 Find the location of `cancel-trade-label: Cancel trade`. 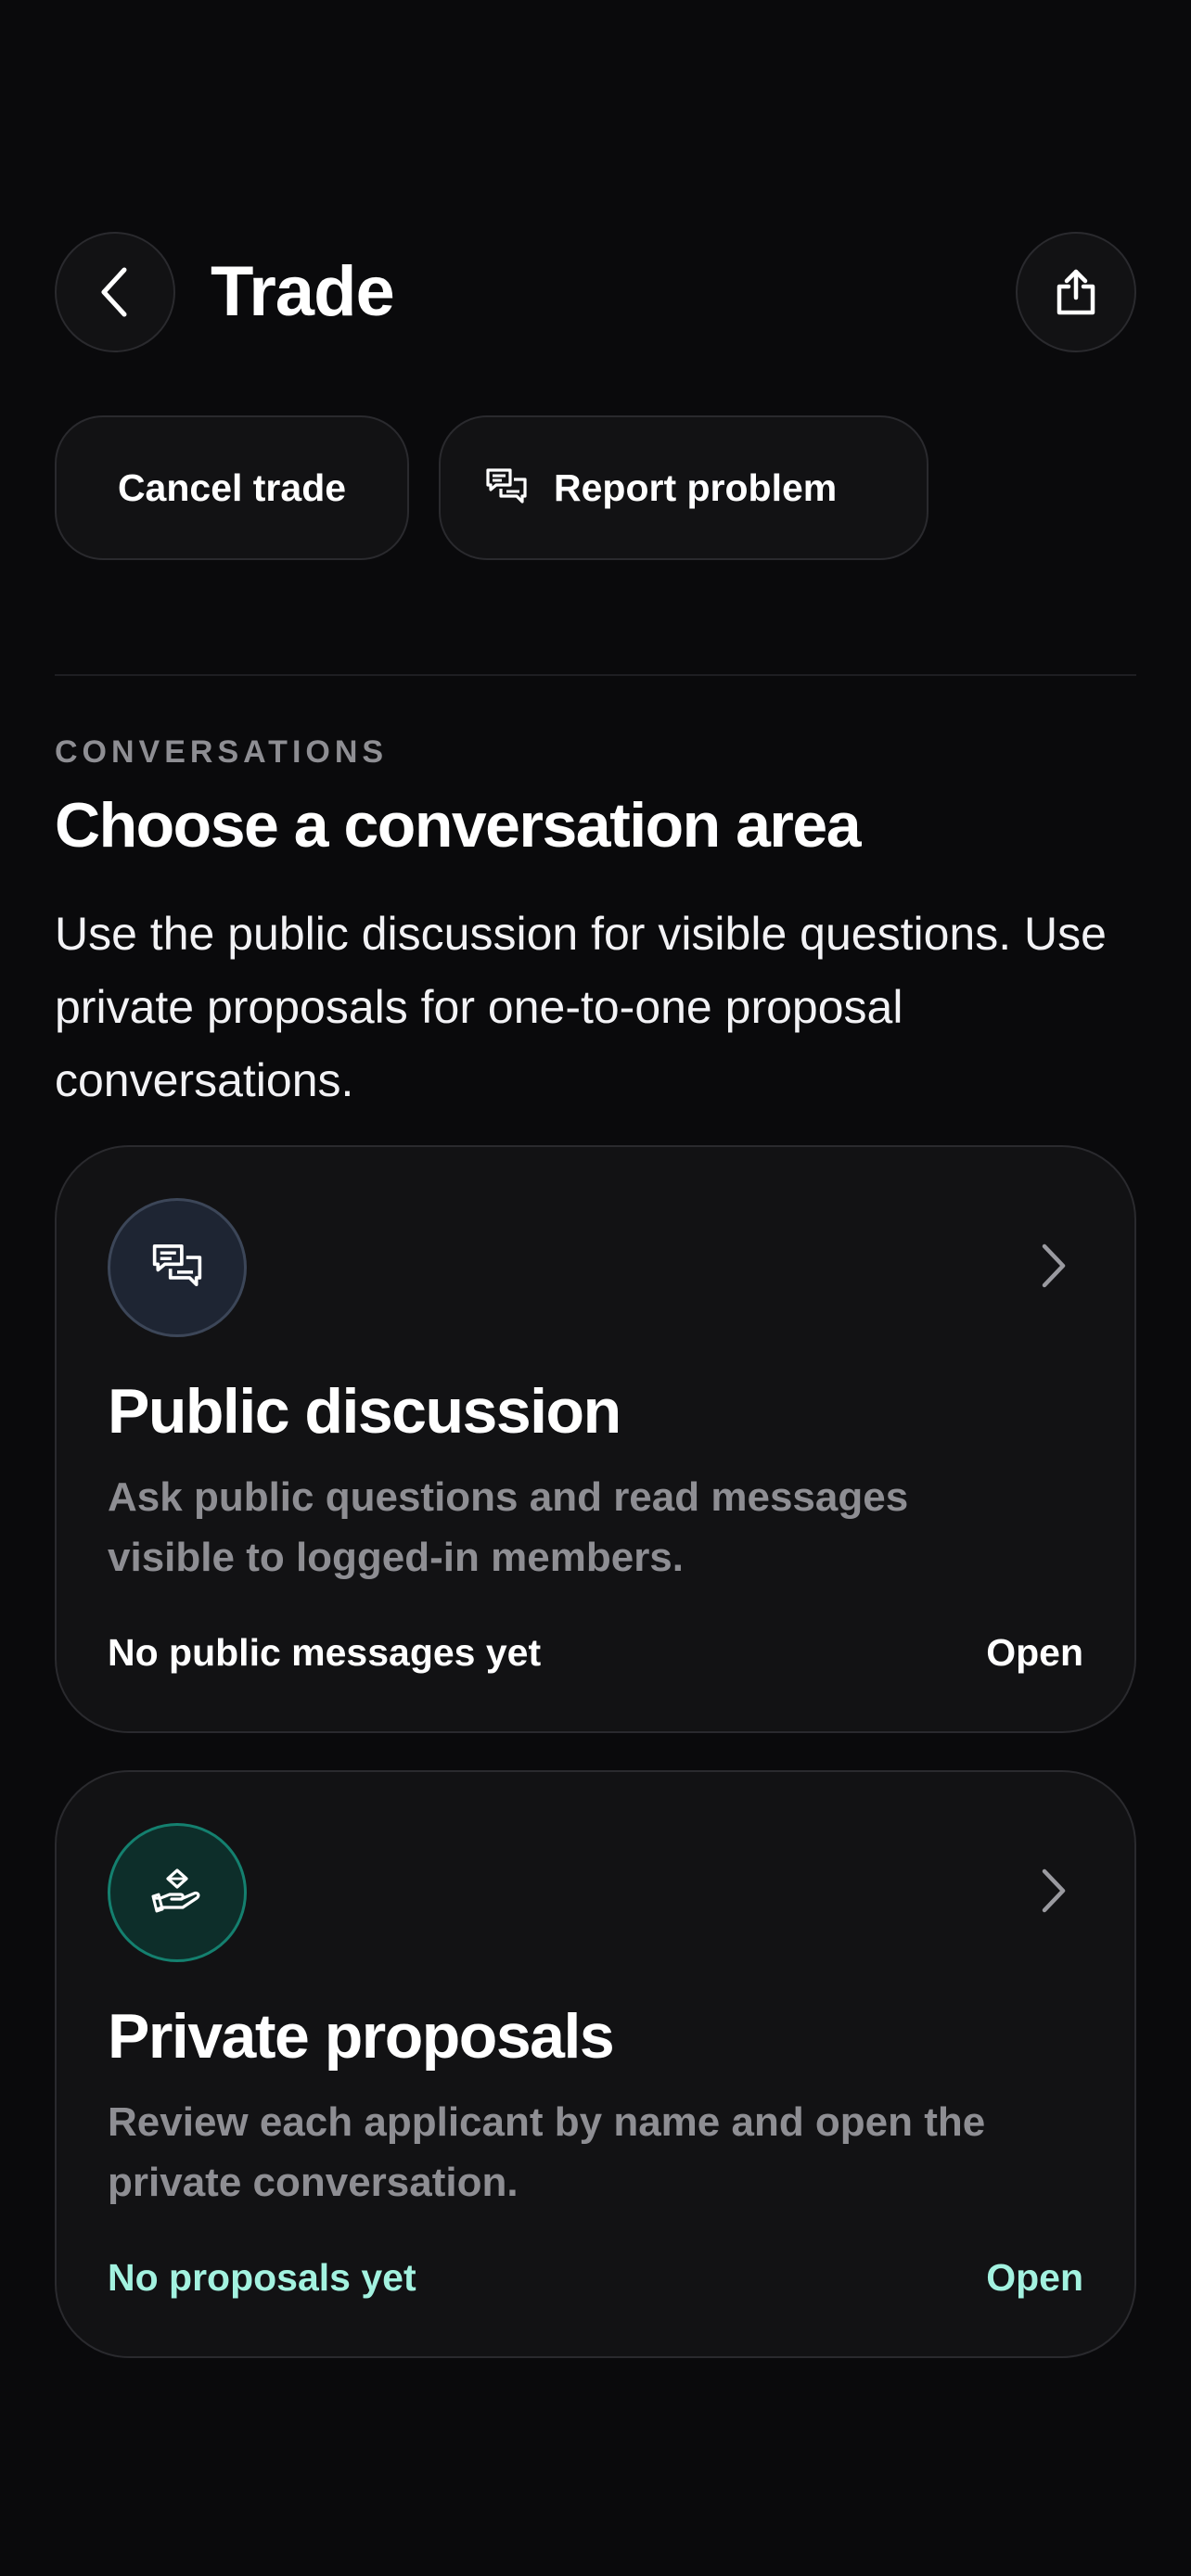

cancel-trade-label: Cancel trade is located at coordinates (232, 487).